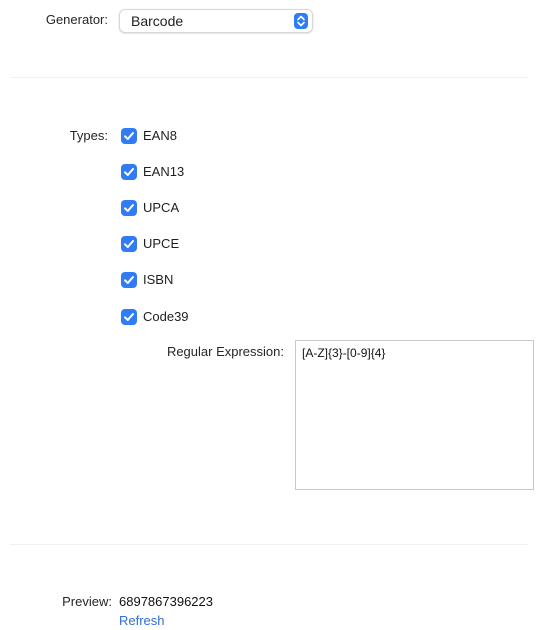  What do you see at coordinates (161, 207) in the screenshot?
I see `type-label-upca: UPCA` at bounding box center [161, 207].